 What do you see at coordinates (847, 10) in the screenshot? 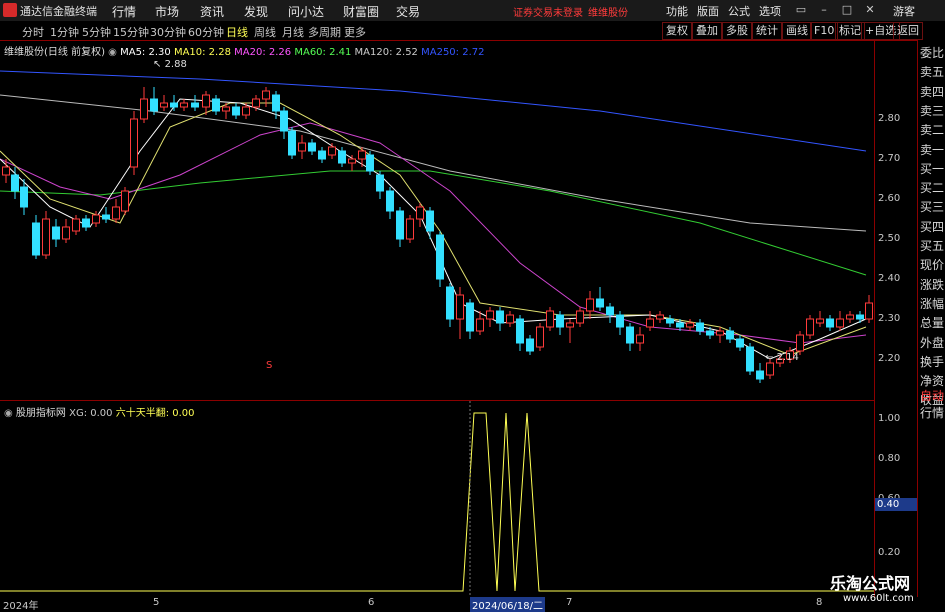
I see `maximize-icon: □` at bounding box center [847, 10].